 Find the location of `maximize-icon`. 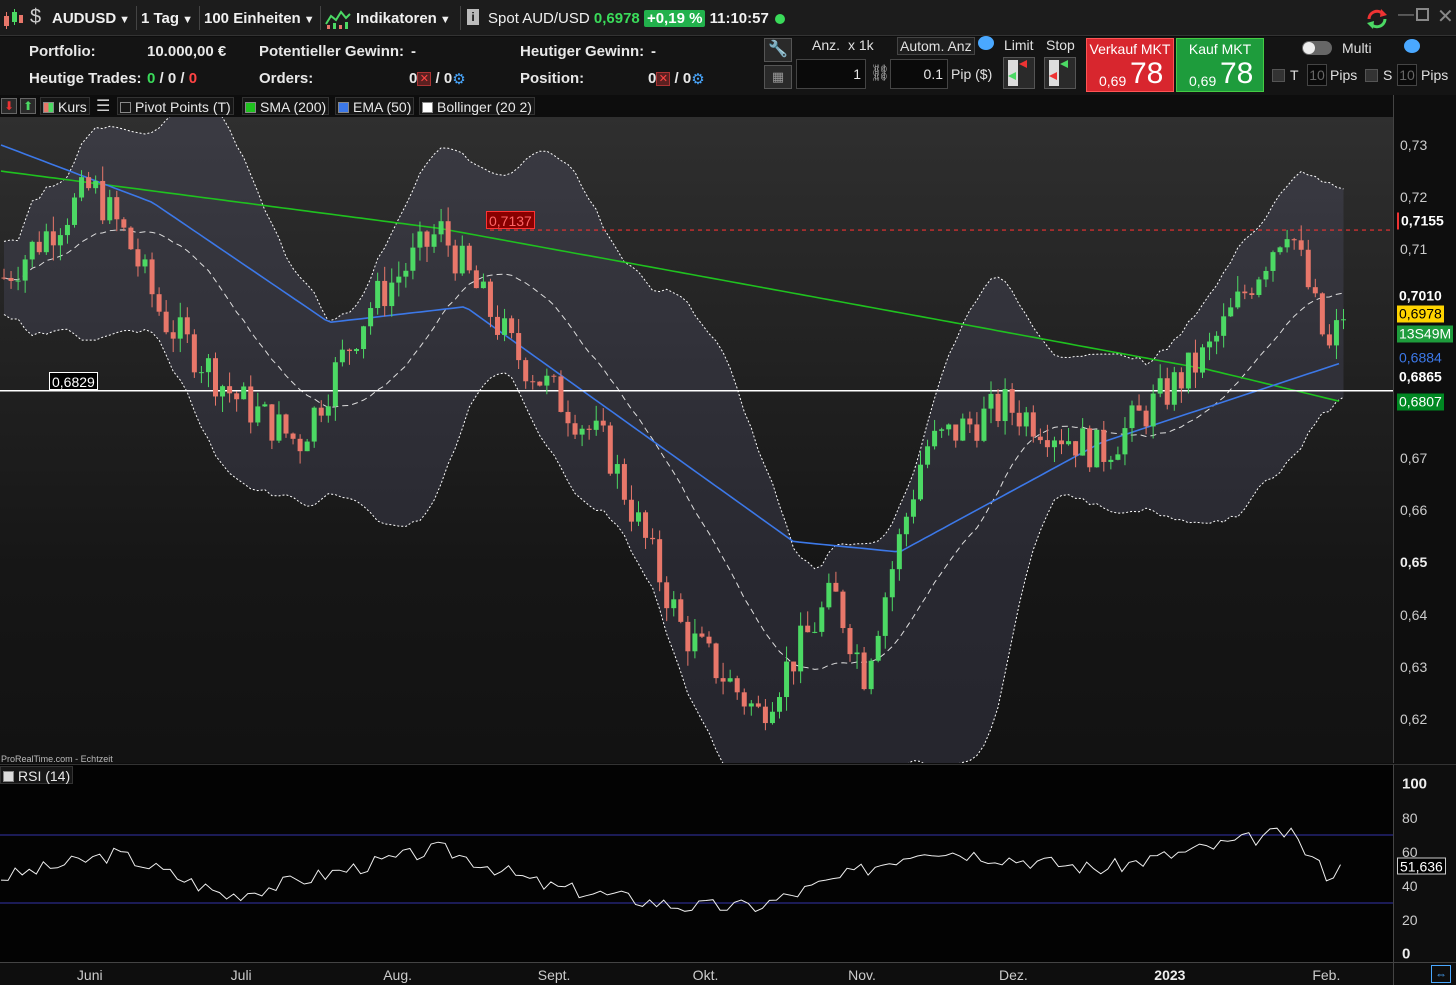

maximize-icon is located at coordinates (1422, 14).